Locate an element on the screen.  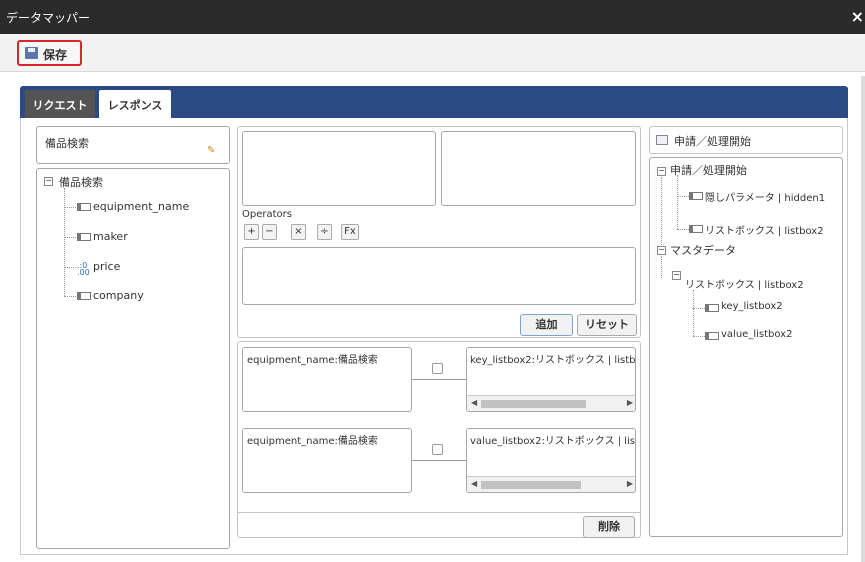
right-panel-header: 申請／処理開始 is located at coordinates (746, 140).